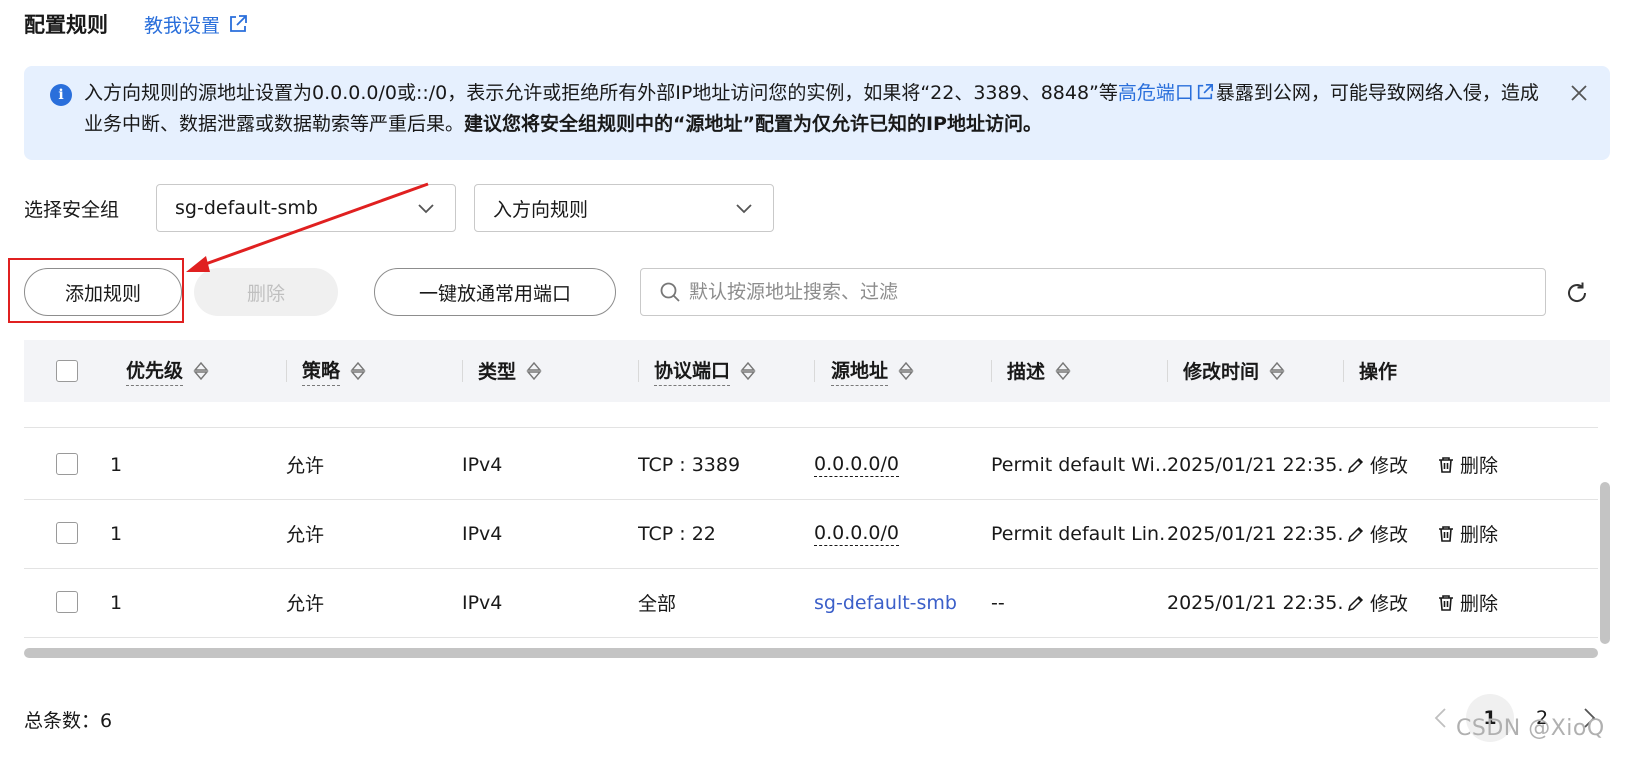 The height and width of the screenshot is (761, 1640). I want to click on pagination-prev, so click(1441, 718).